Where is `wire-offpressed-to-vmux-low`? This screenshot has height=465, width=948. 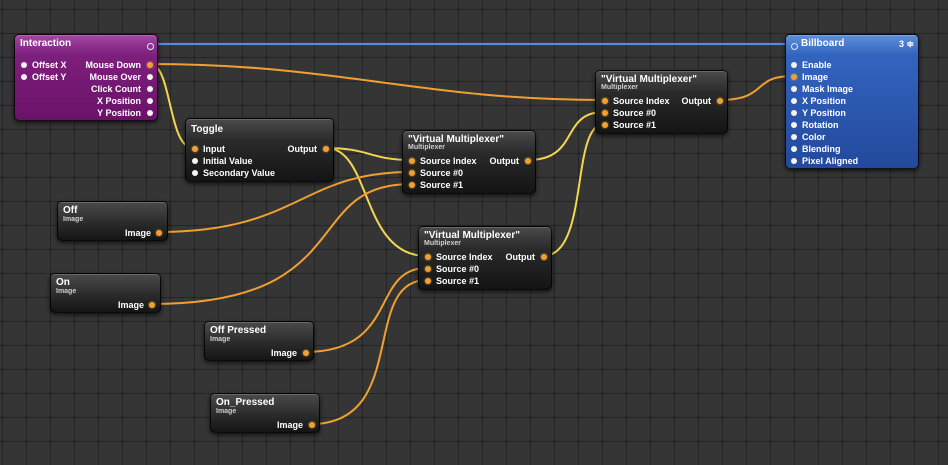 wire-offpressed-to-vmux-low is located at coordinates (366, 310).